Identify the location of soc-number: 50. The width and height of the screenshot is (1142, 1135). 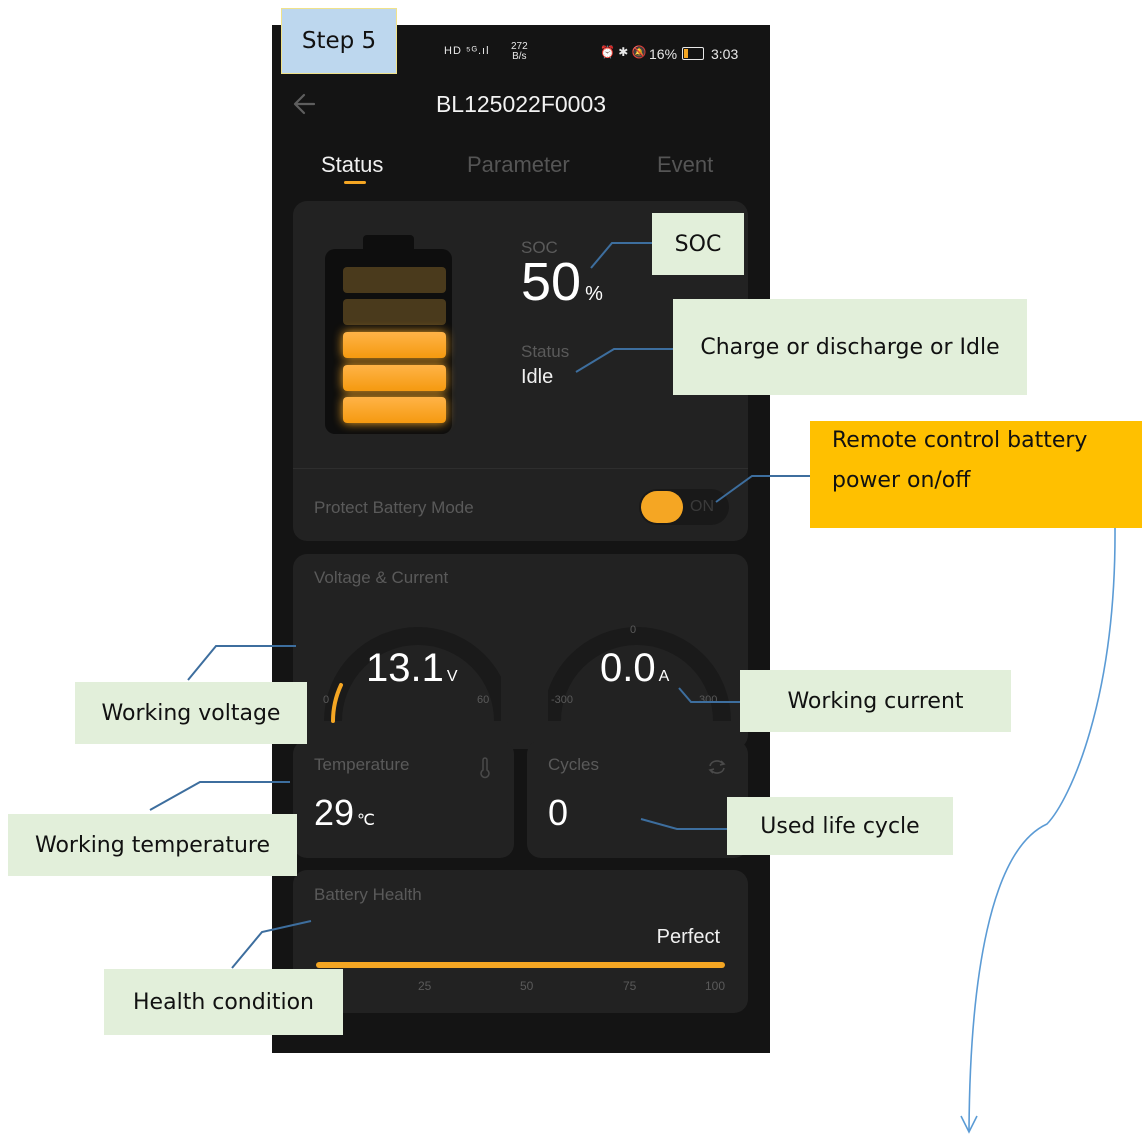
(551, 282).